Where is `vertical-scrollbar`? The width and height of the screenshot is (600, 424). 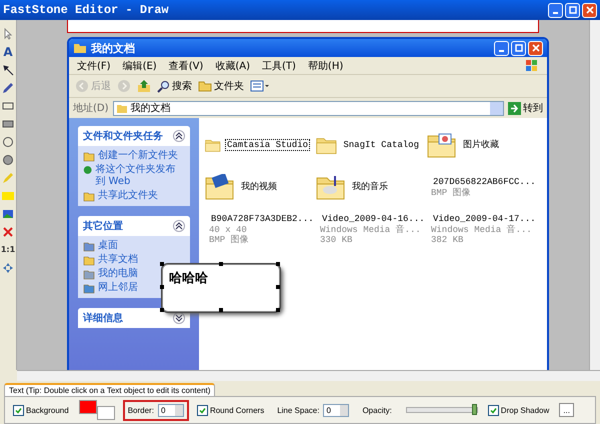
vertical-scrollbar is located at coordinates (594, 195).